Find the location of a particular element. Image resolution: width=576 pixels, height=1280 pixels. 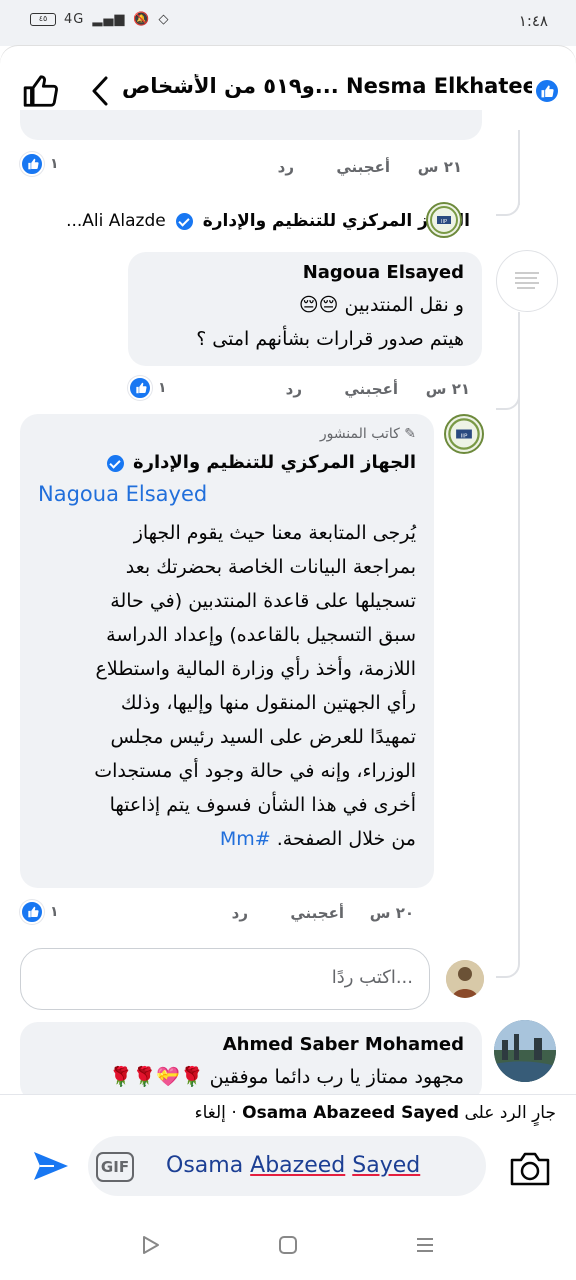

page-reply-meta: ٢٠ س أعجبني رد ١ is located at coordinates (217, 915).